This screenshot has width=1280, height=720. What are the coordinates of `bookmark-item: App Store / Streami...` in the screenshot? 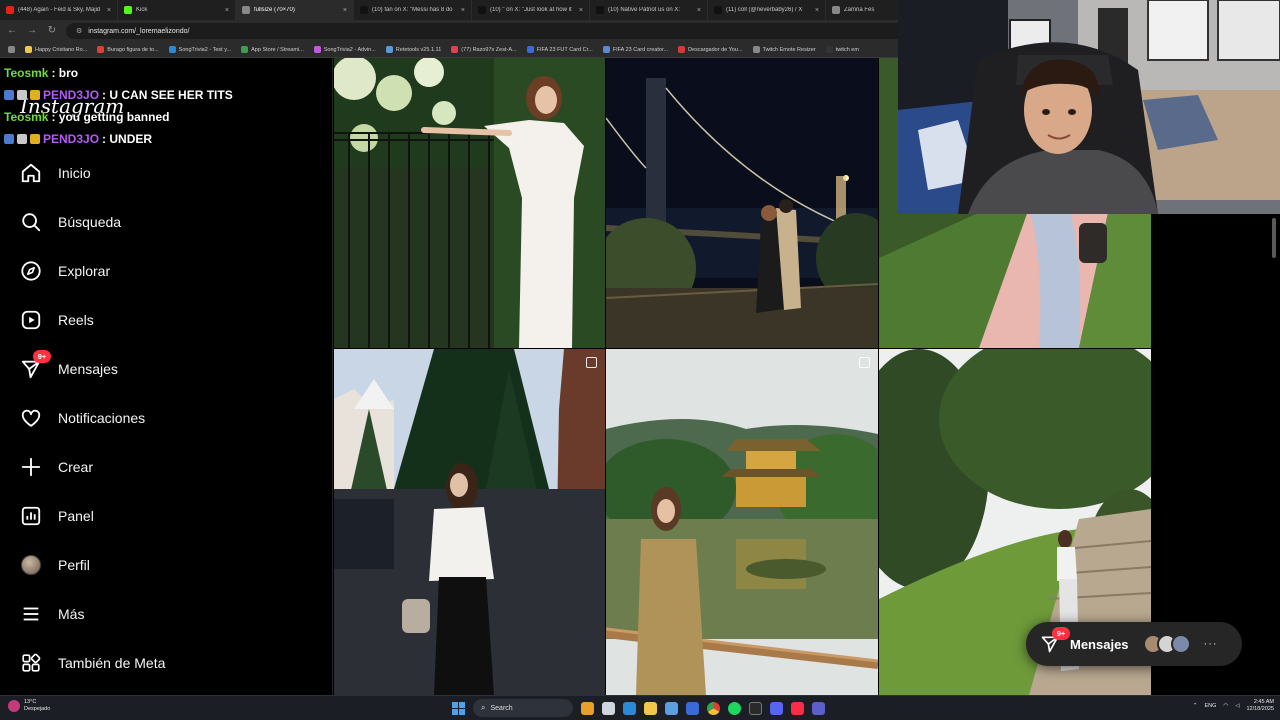 It's located at (272, 49).